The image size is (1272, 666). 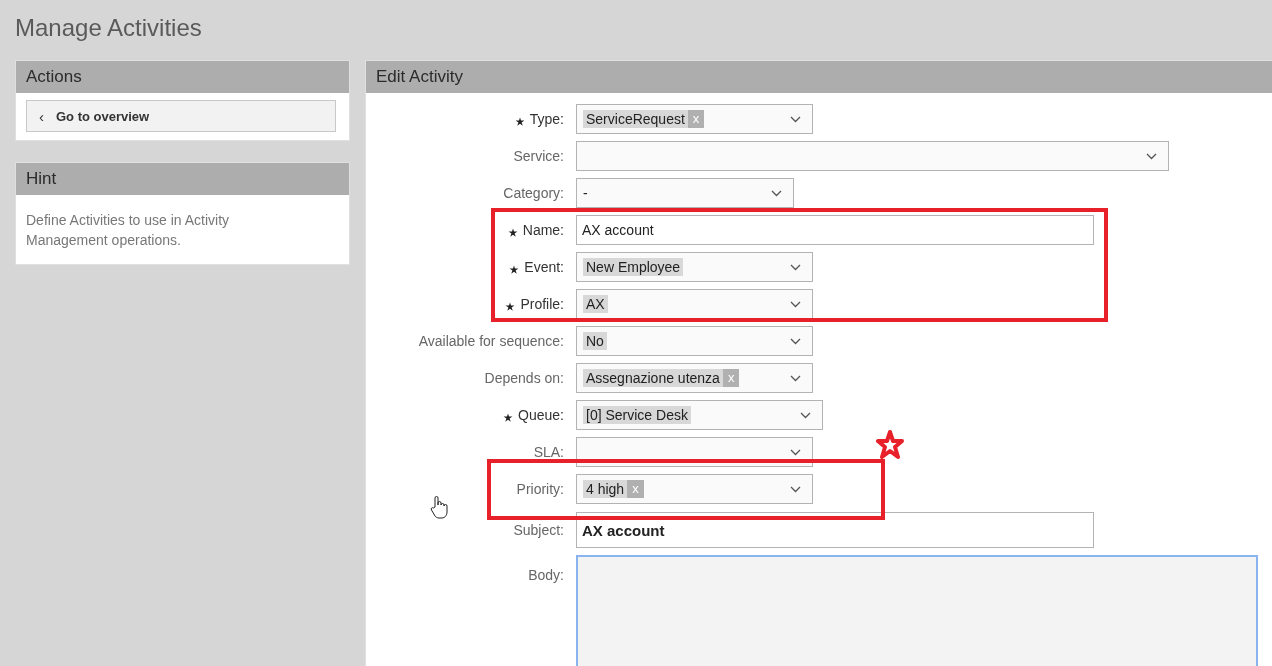 What do you see at coordinates (541, 415) in the screenshot?
I see `field-label: Queue:` at bounding box center [541, 415].